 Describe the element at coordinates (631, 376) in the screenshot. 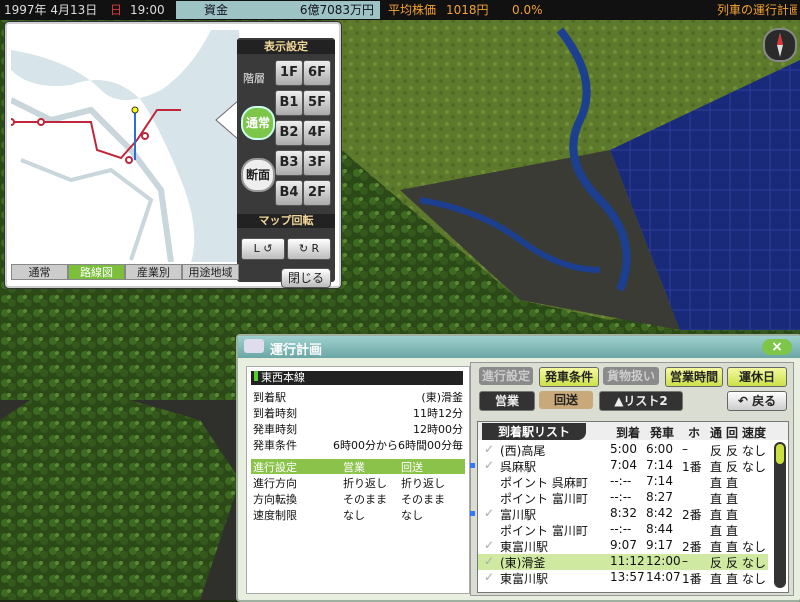

I see `tab-cargo: 貨物扱い` at that location.